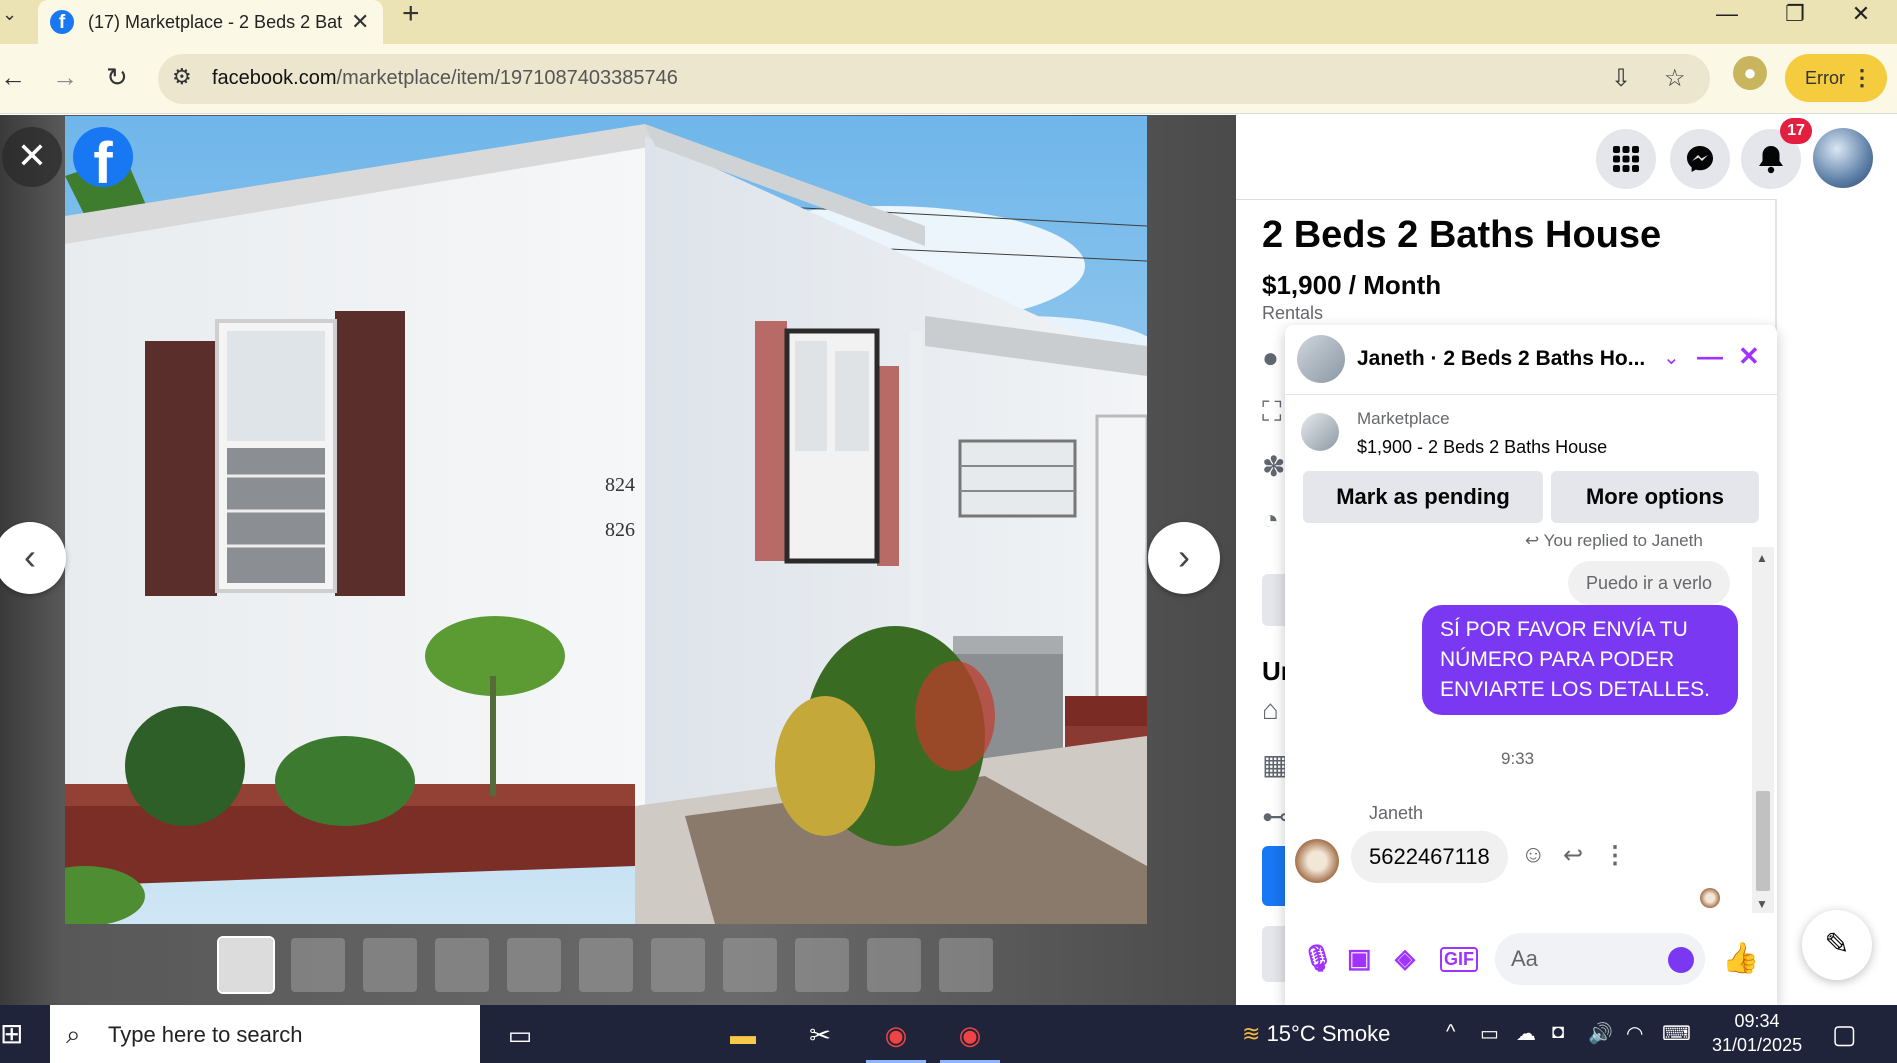 This screenshot has width=1897, height=1063. What do you see at coordinates (1757, 1021) in the screenshot?
I see `clock-time: 09:34` at bounding box center [1757, 1021].